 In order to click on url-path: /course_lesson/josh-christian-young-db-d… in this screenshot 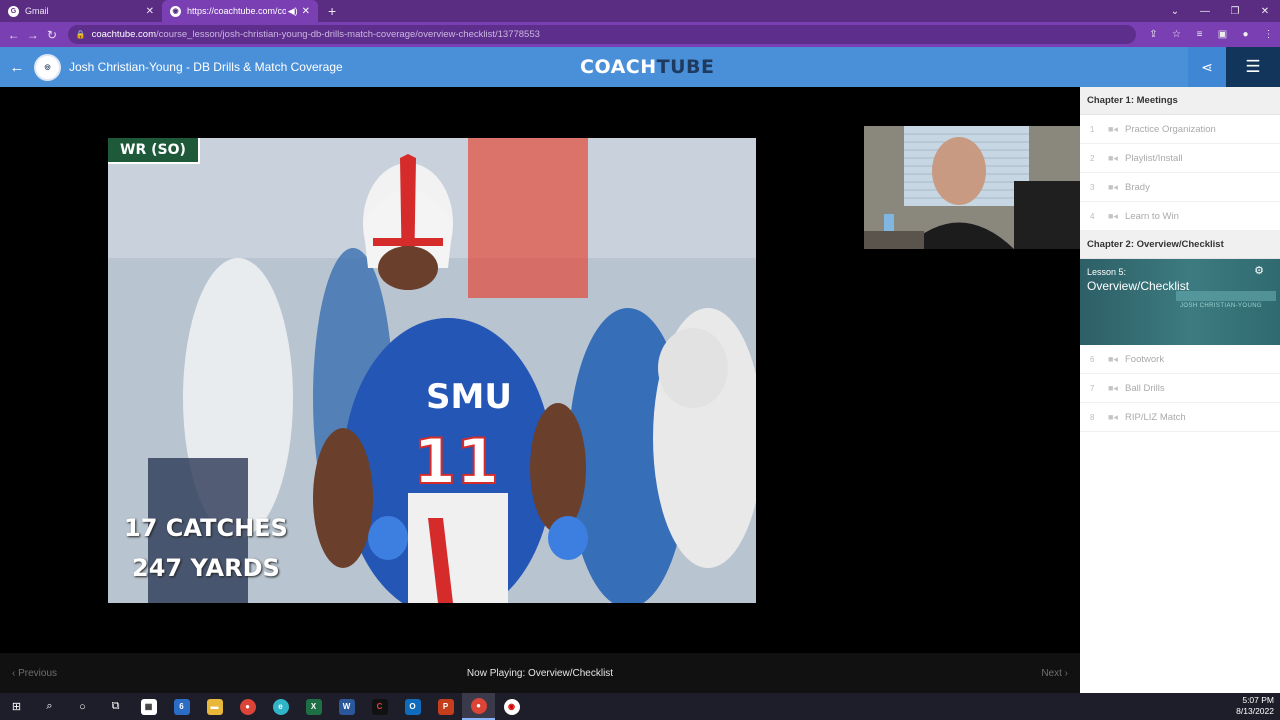, I will do `click(348, 34)`.